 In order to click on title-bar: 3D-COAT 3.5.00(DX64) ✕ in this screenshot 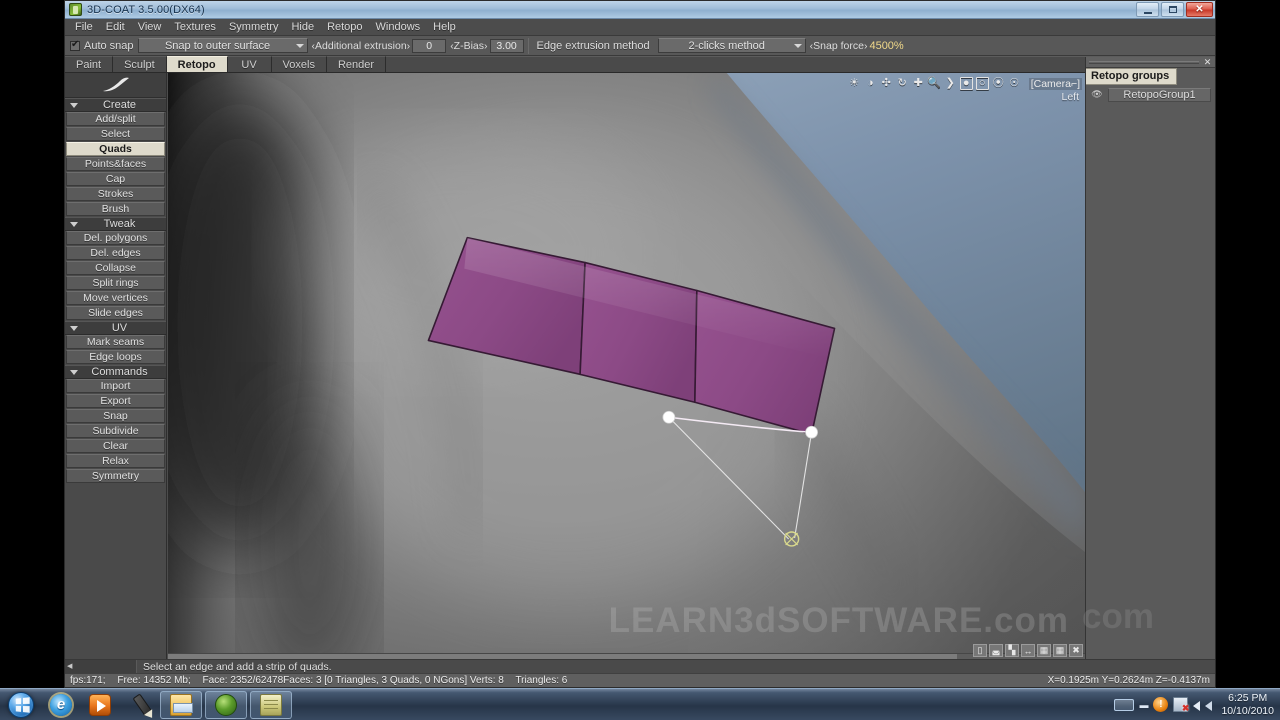, I will do `click(640, 10)`.